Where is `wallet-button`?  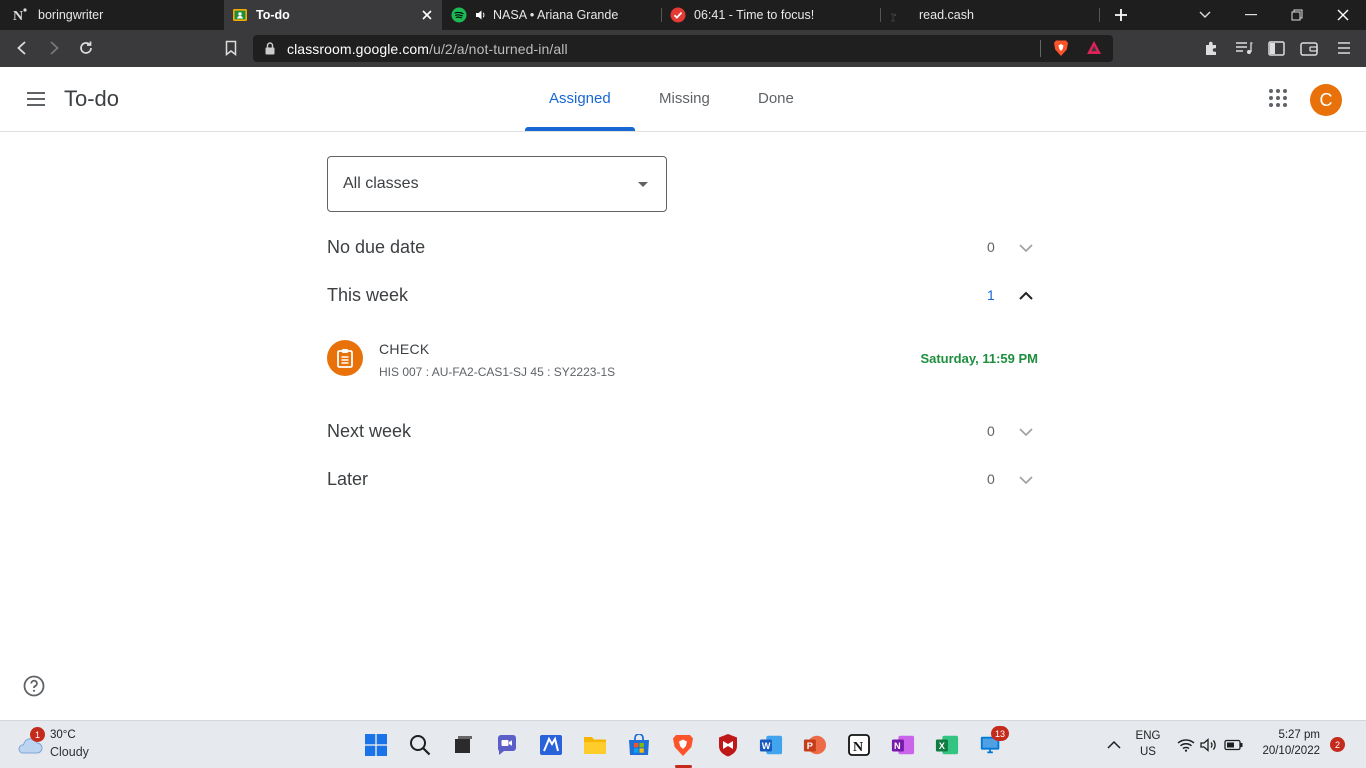 wallet-button is located at coordinates (1309, 48).